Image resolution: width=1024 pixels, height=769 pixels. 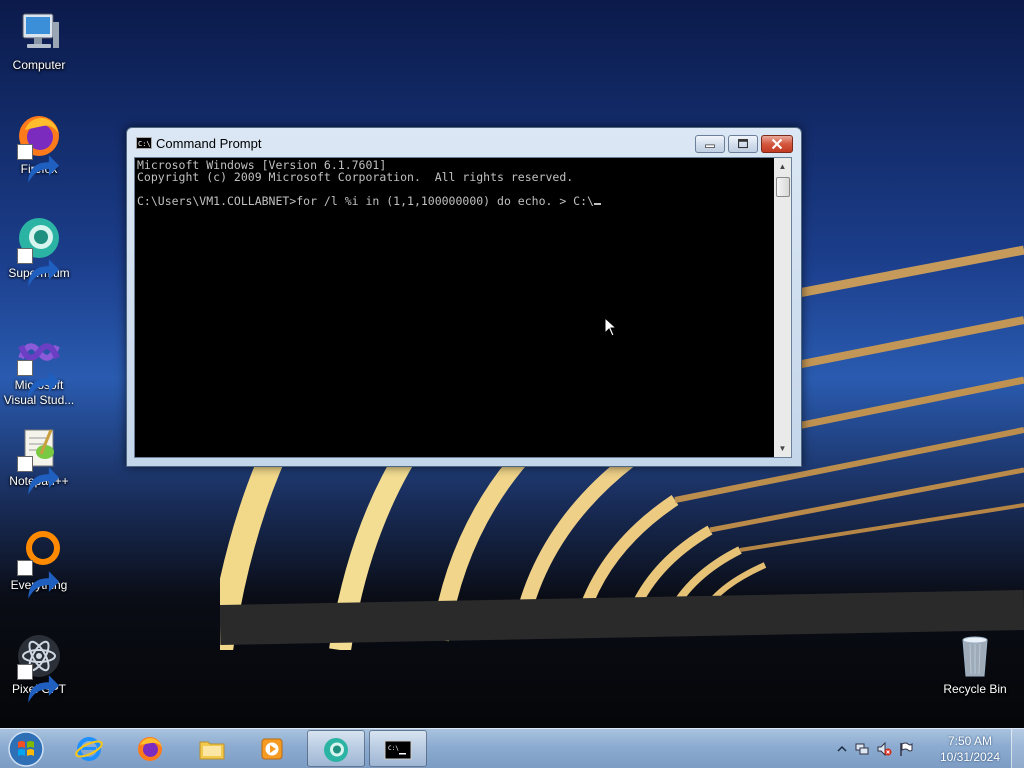 I want to click on vertical-scrollbar: ▲ ▼, so click(x=782, y=307).